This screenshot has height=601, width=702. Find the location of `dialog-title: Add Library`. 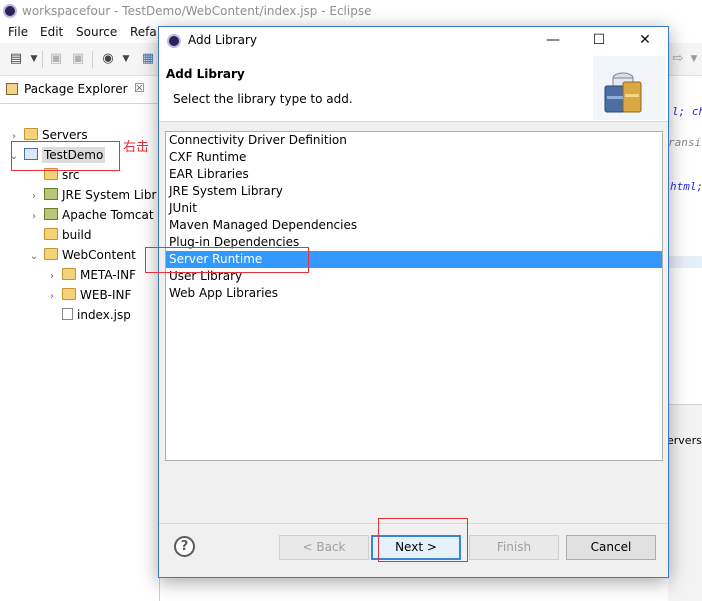

dialog-title: Add Library is located at coordinates (223, 40).